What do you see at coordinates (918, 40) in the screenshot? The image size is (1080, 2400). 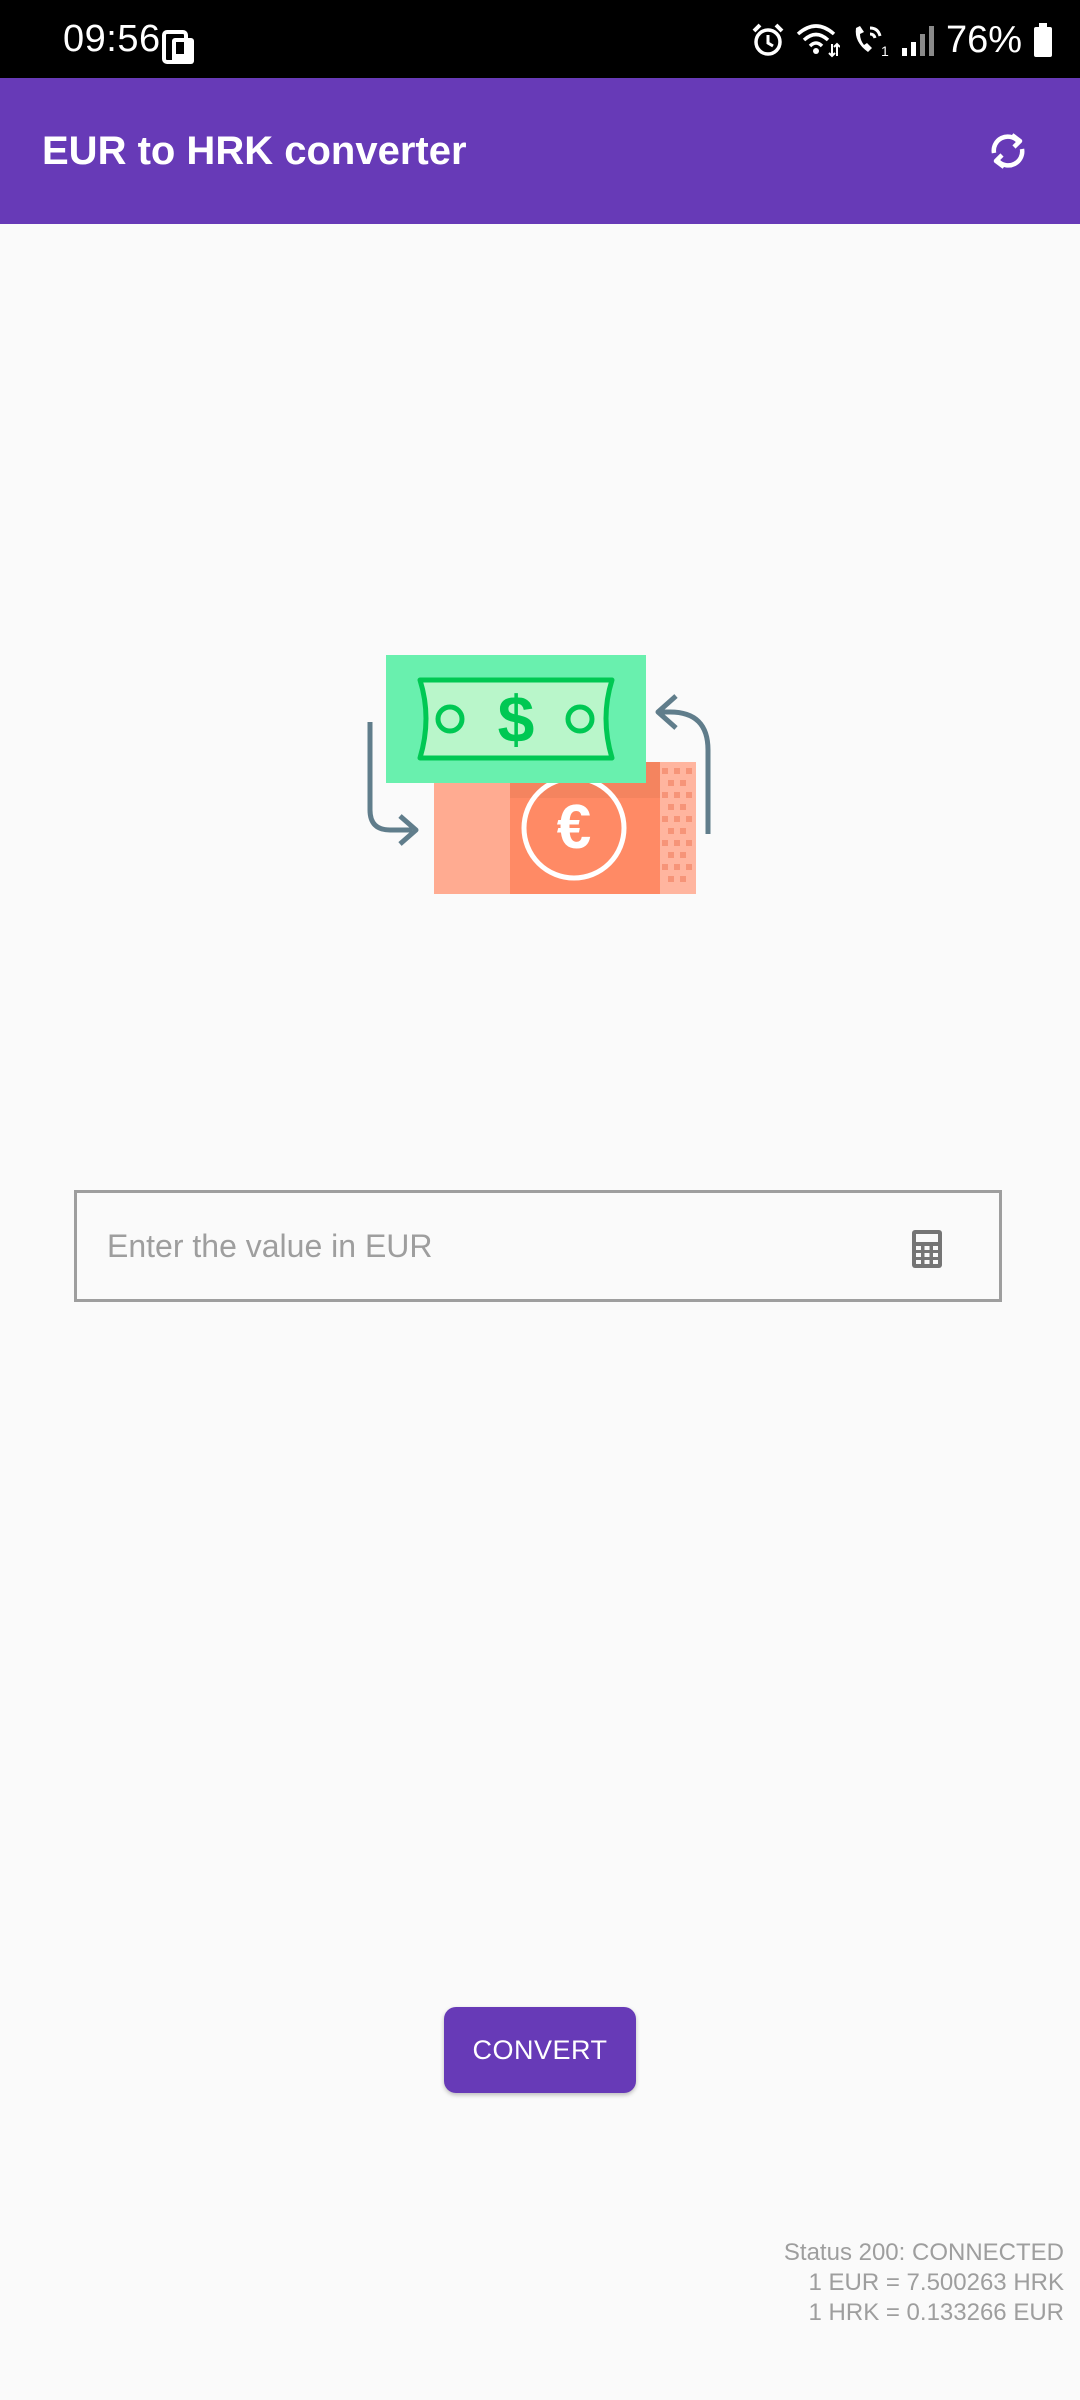 I see `signal-icon` at bounding box center [918, 40].